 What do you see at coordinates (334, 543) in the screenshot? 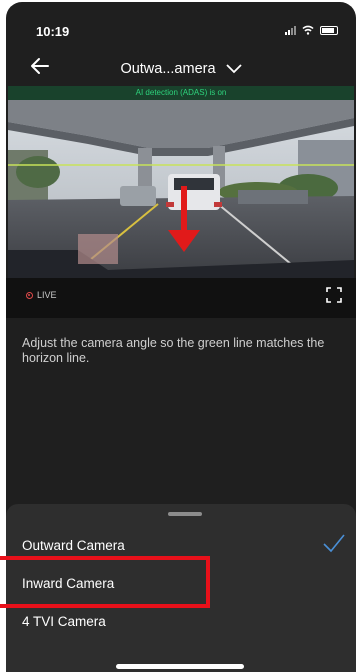
I see `checkmark-icon` at bounding box center [334, 543].